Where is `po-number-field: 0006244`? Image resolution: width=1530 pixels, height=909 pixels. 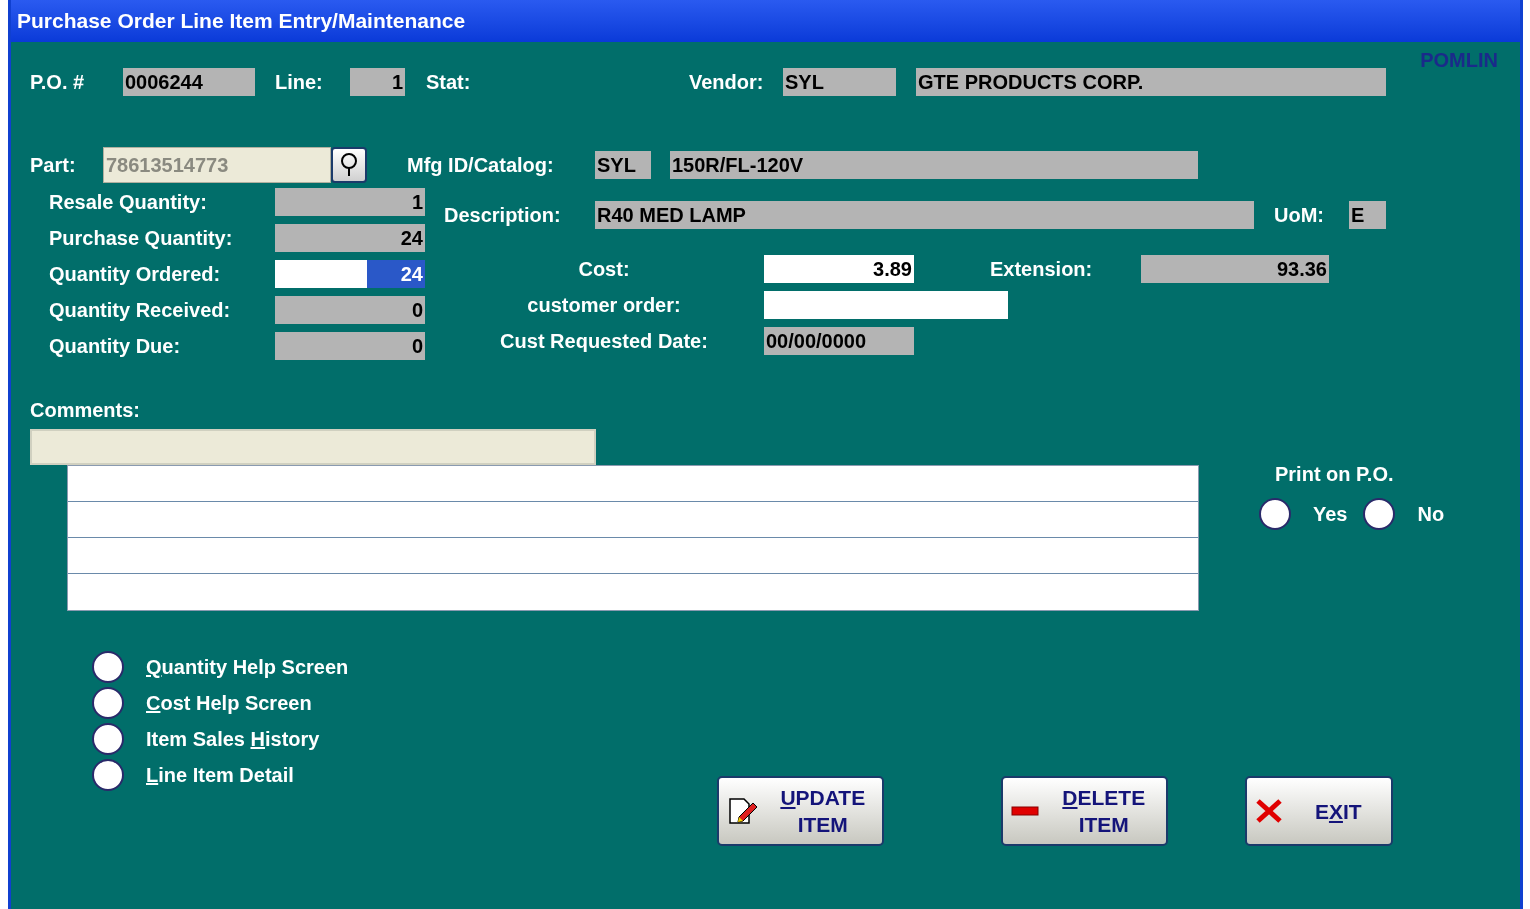
po-number-field: 0006244 is located at coordinates (189, 82).